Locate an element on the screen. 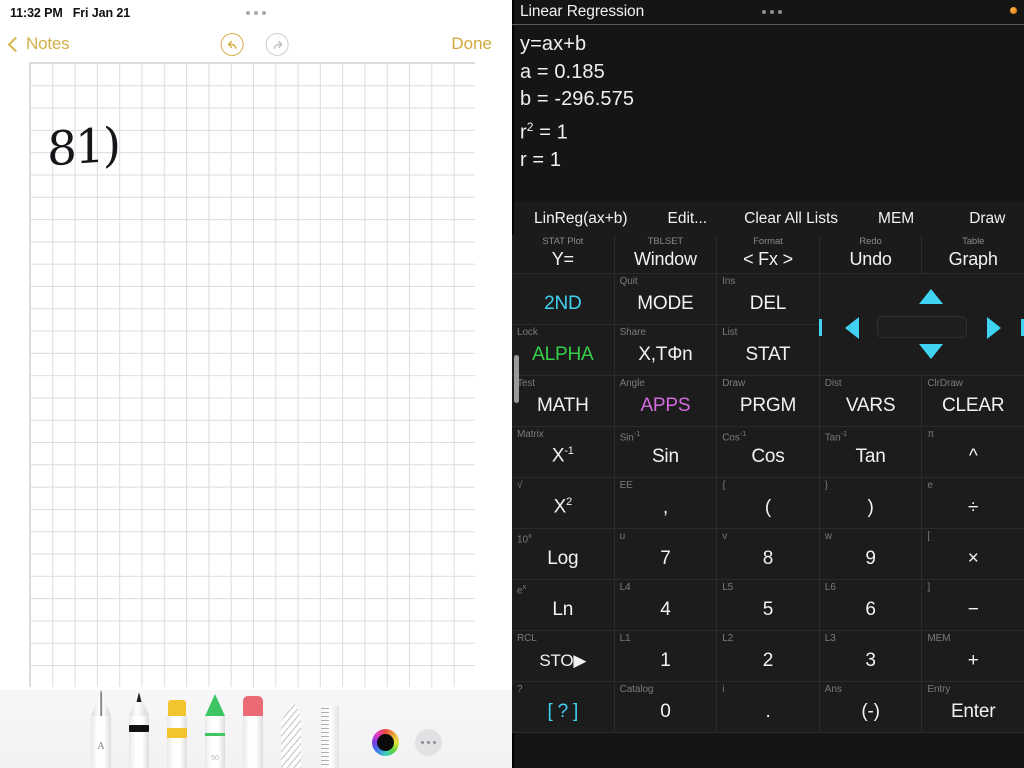 The width and height of the screenshot is (1024, 768). redo-icon is located at coordinates (277, 44).